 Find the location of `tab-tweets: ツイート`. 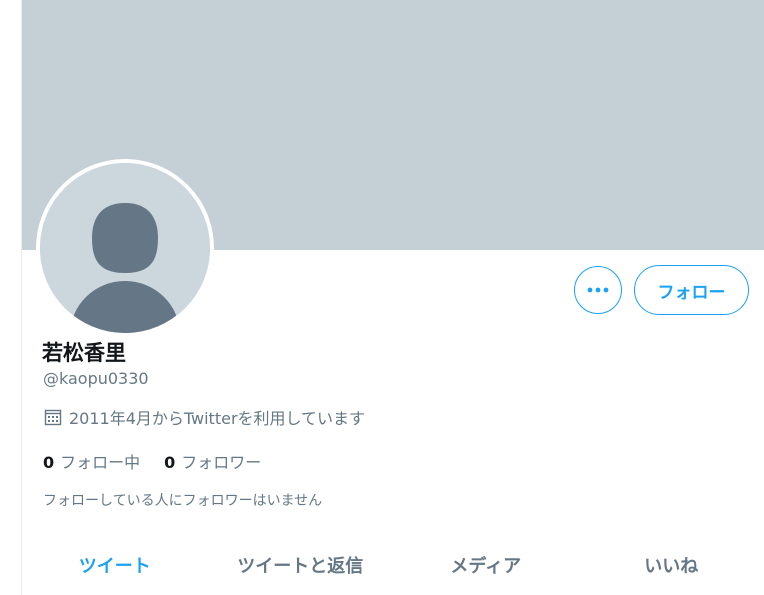

tab-tweets: ツイート is located at coordinates (115, 565).